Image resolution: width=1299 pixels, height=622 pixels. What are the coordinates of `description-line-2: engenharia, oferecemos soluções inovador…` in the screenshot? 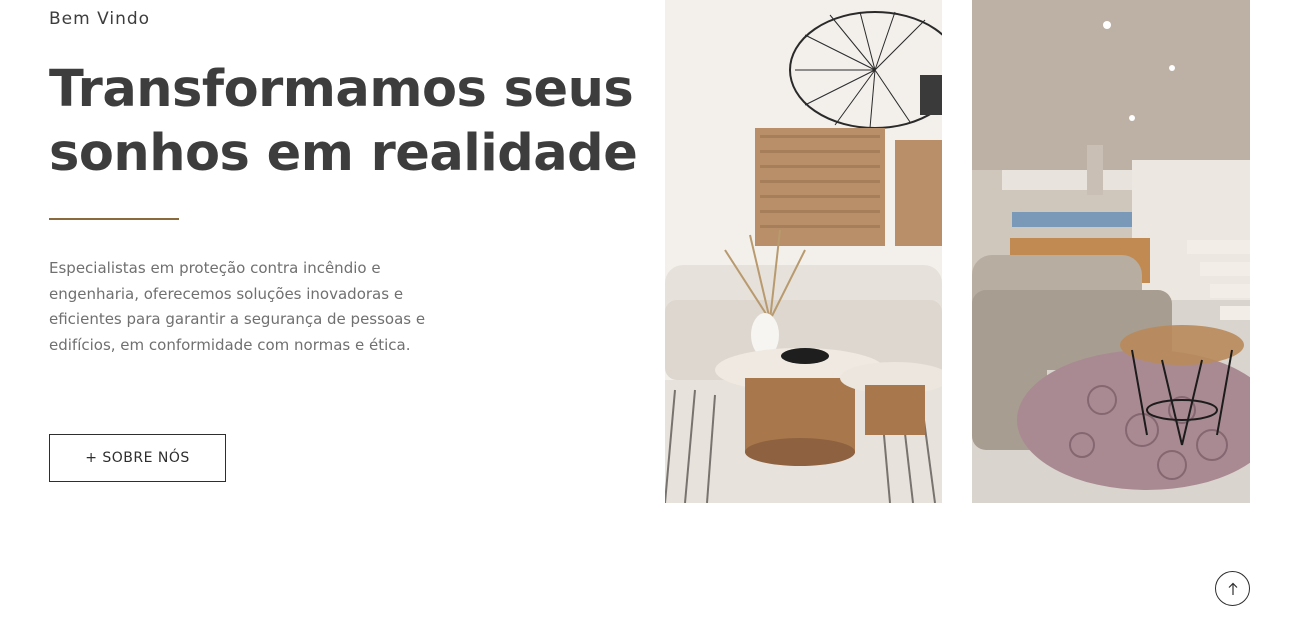 It's located at (226, 293).